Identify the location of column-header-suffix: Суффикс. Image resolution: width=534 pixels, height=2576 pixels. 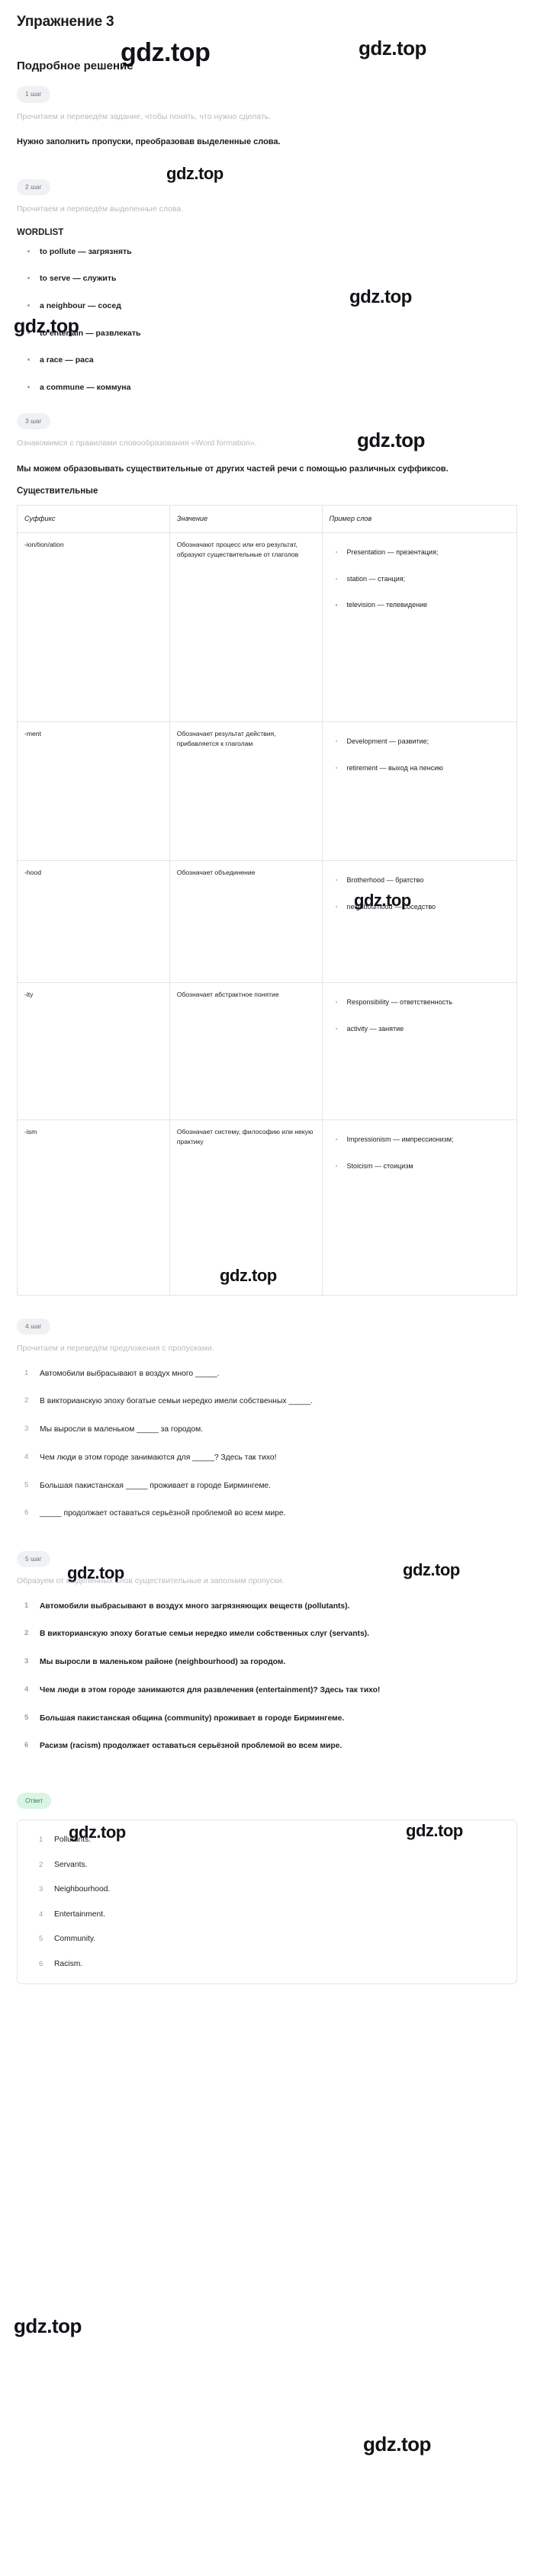
(94, 518).